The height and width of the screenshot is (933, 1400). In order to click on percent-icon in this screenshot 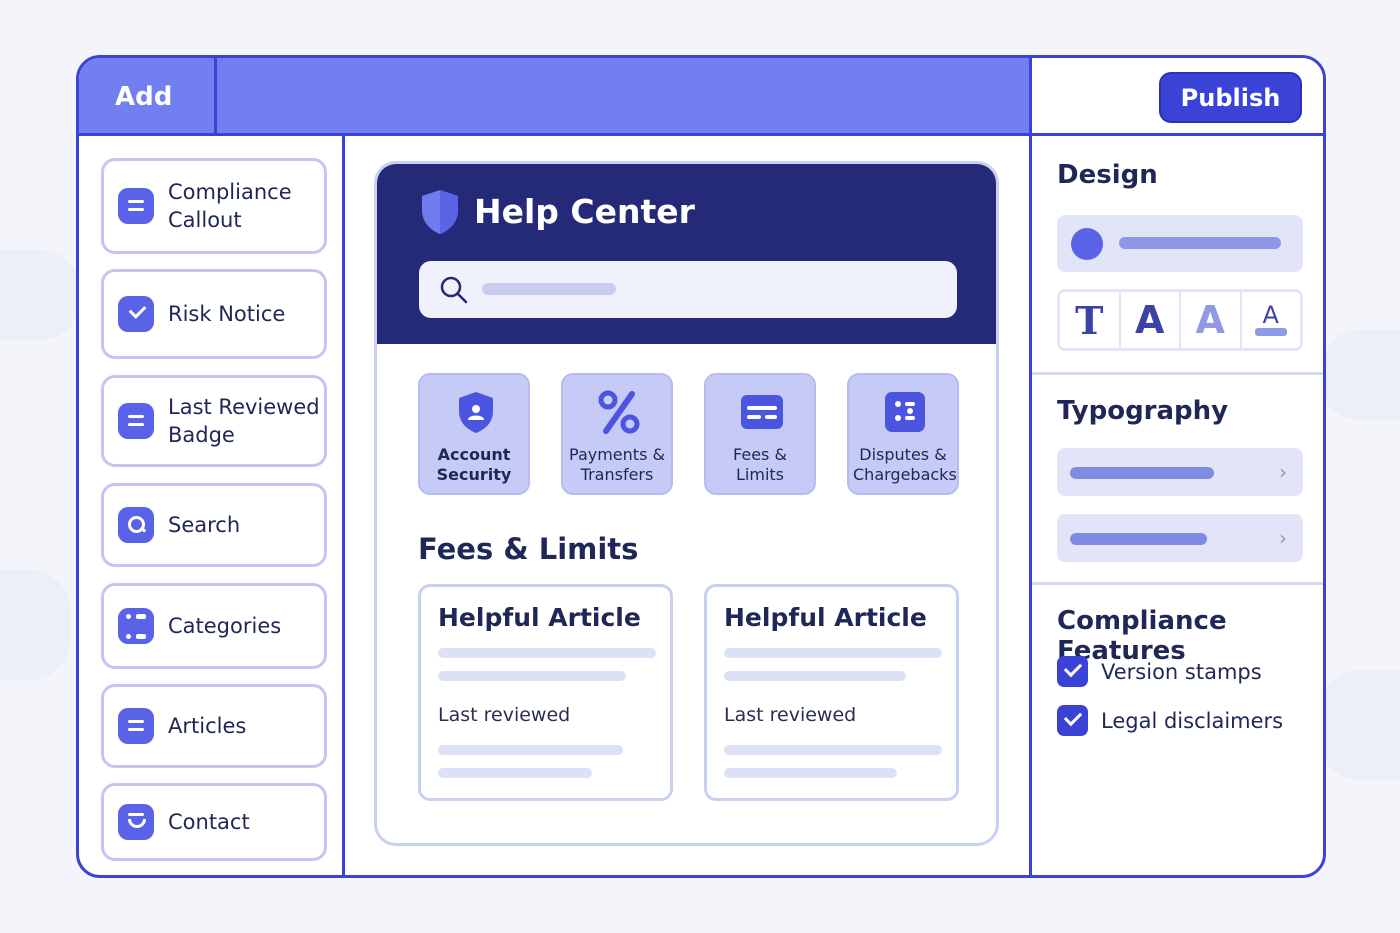, I will do `click(619, 412)`.